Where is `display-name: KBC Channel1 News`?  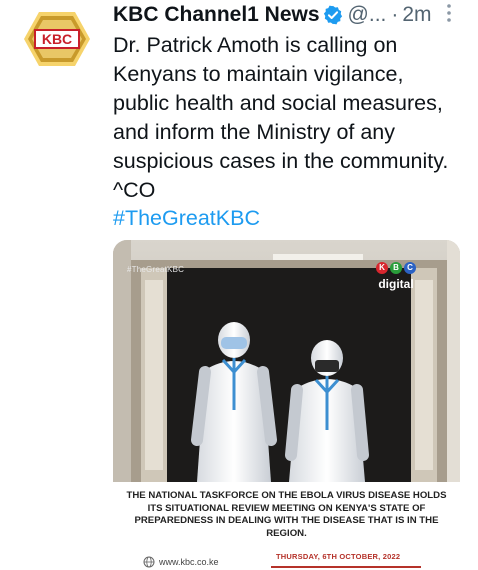 display-name: KBC Channel1 News is located at coordinates (216, 15).